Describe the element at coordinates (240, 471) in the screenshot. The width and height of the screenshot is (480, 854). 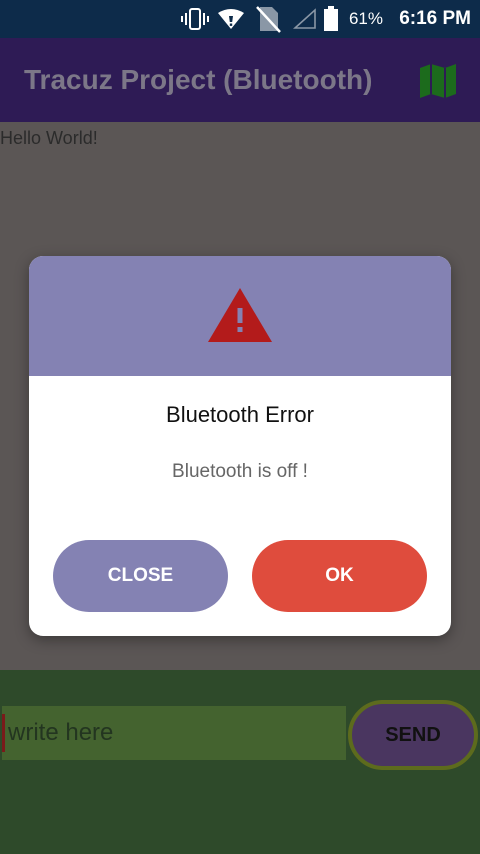
I see `dialog-message: Bluetooth is off !` at that location.